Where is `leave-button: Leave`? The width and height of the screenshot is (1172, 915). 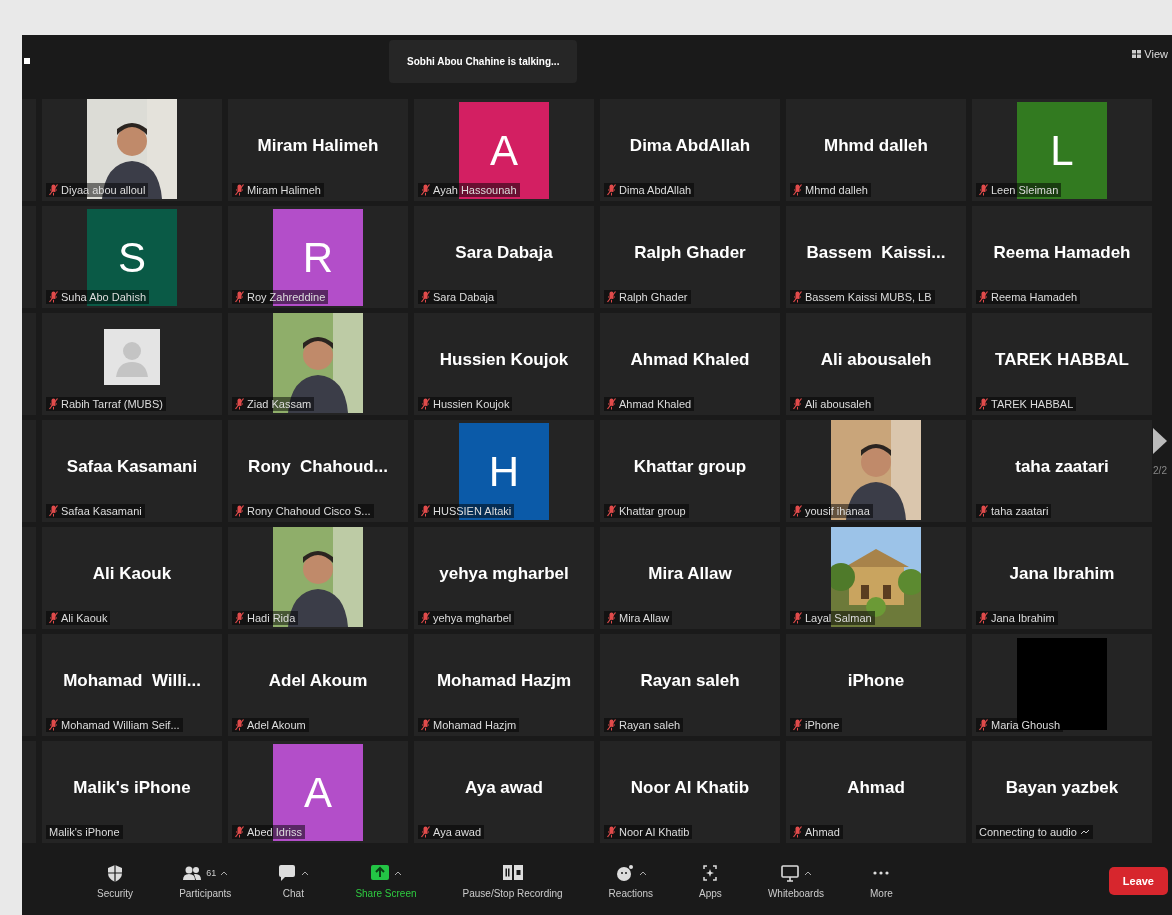
leave-button: Leave is located at coordinates (1138, 880).